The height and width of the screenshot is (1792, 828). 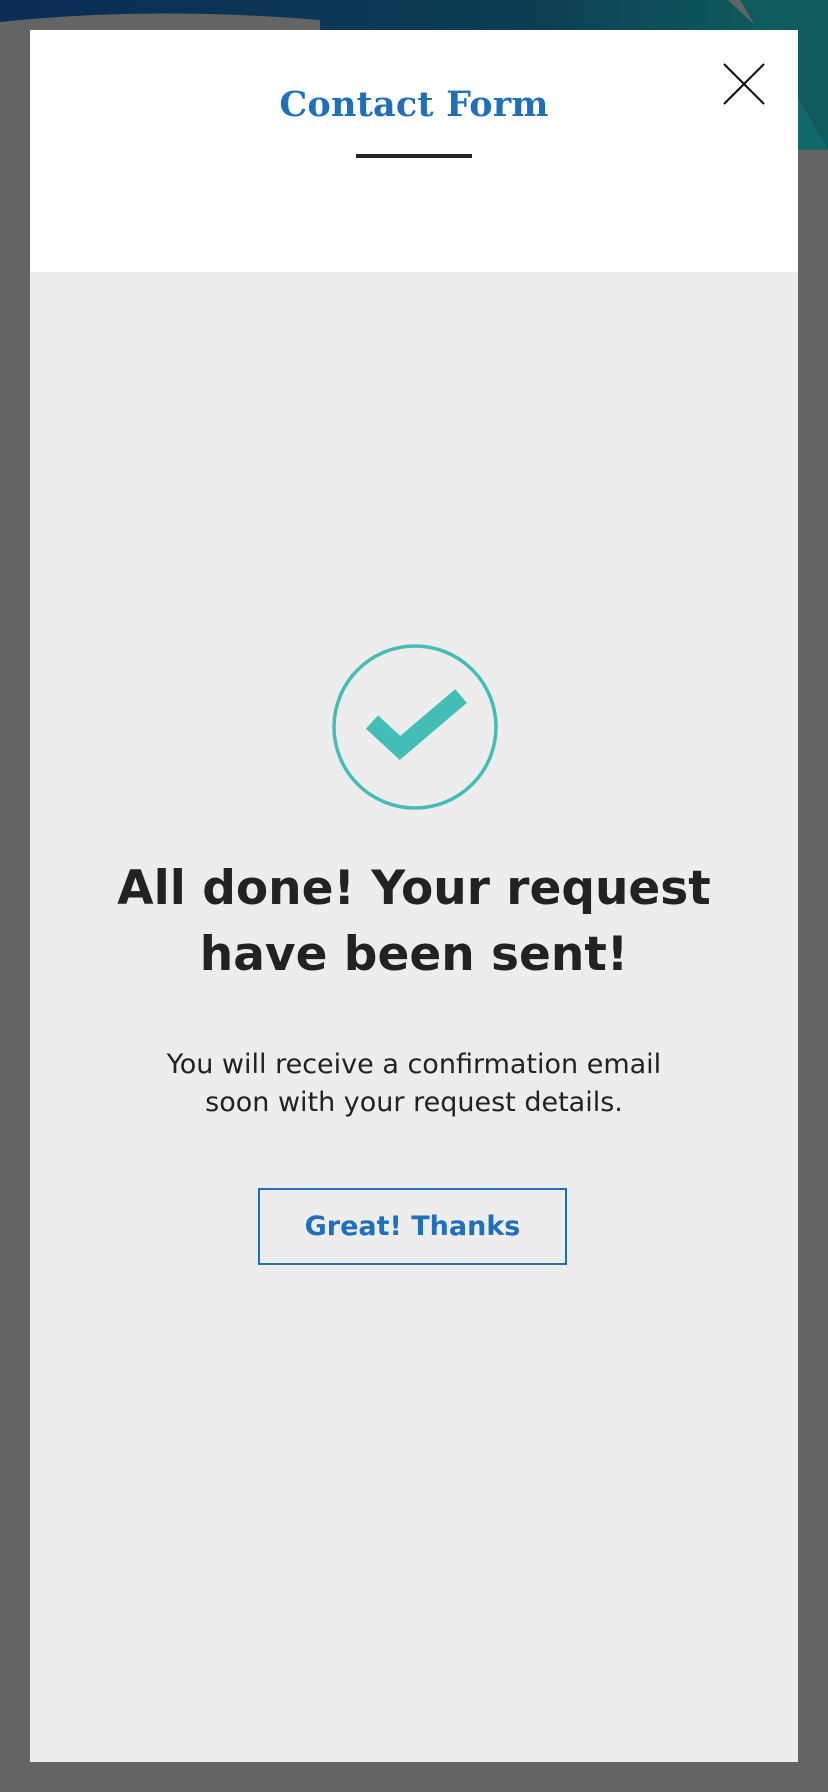 I want to click on title-underline, so click(x=414, y=156).